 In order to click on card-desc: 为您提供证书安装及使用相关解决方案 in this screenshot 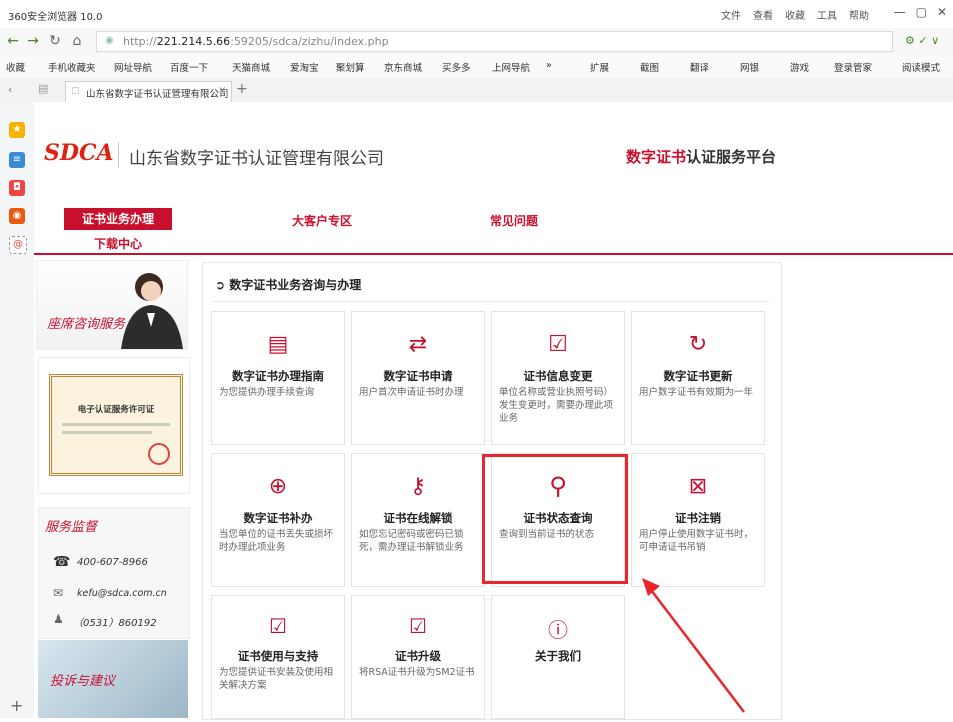, I will do `click(276, 679)`.